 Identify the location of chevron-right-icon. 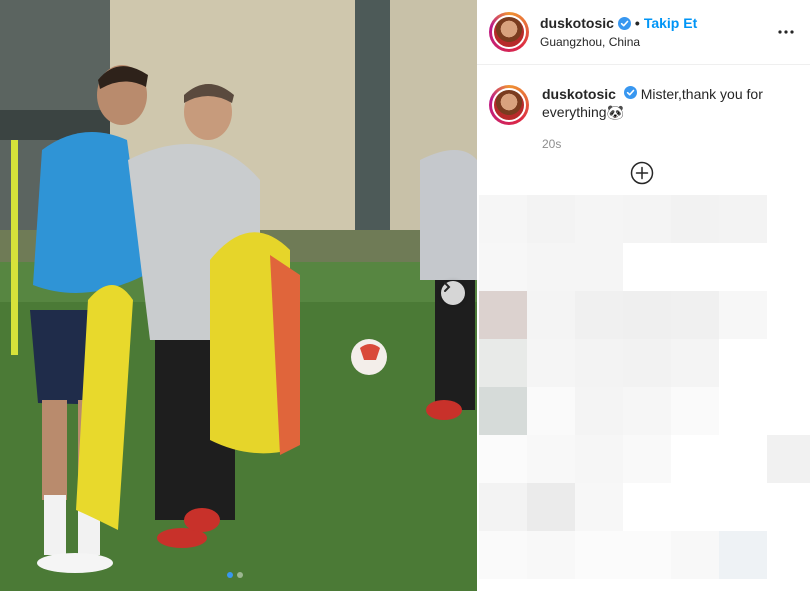
(447, 287).